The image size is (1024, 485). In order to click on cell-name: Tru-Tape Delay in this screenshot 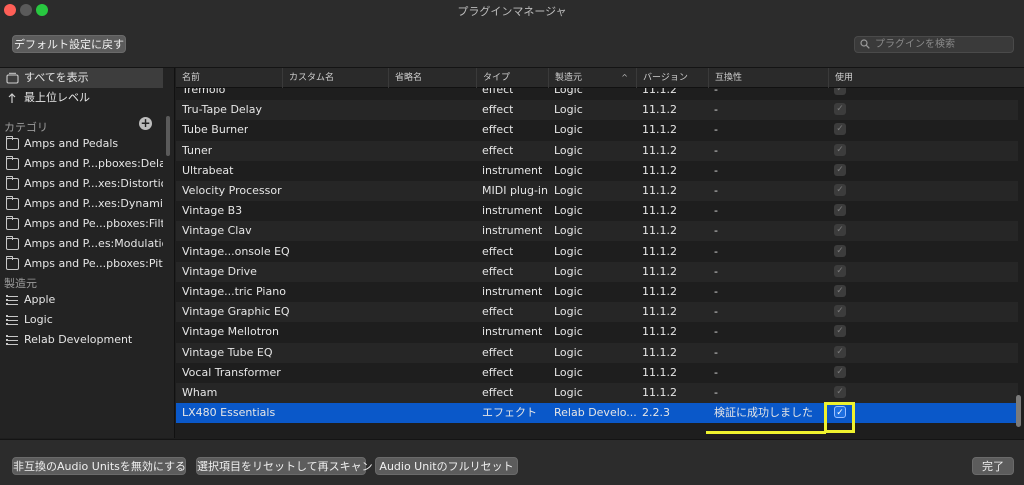, I will do `click(222, 110)`.